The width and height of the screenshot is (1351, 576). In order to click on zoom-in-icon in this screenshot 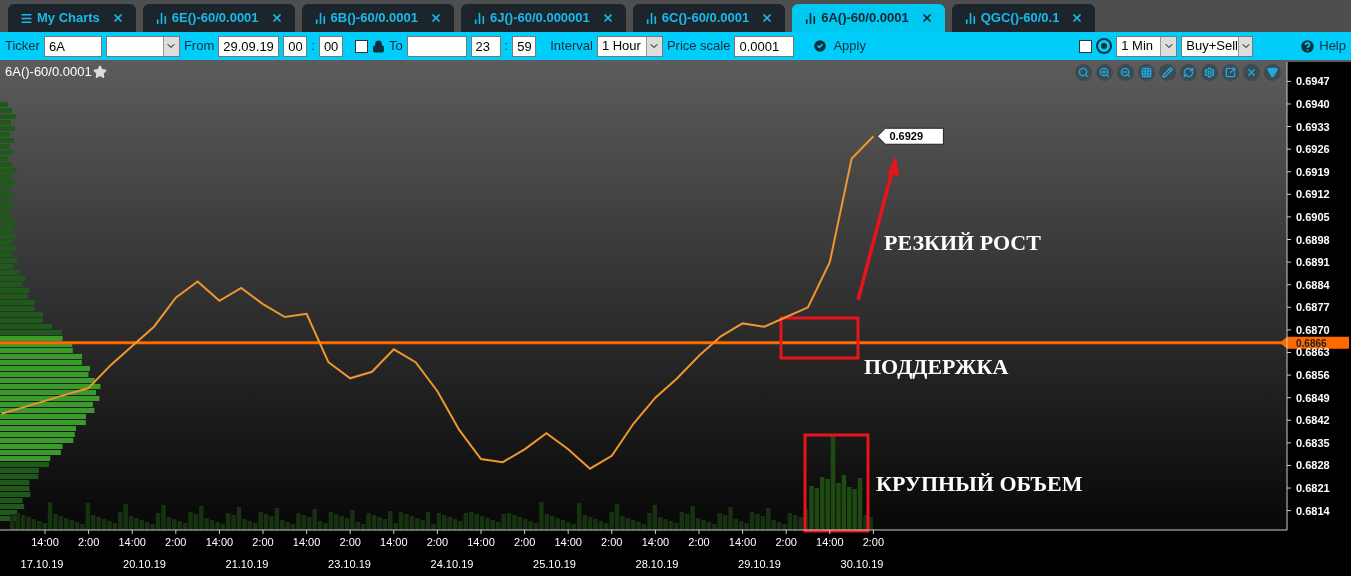, I will do `click(1104, 72)`.